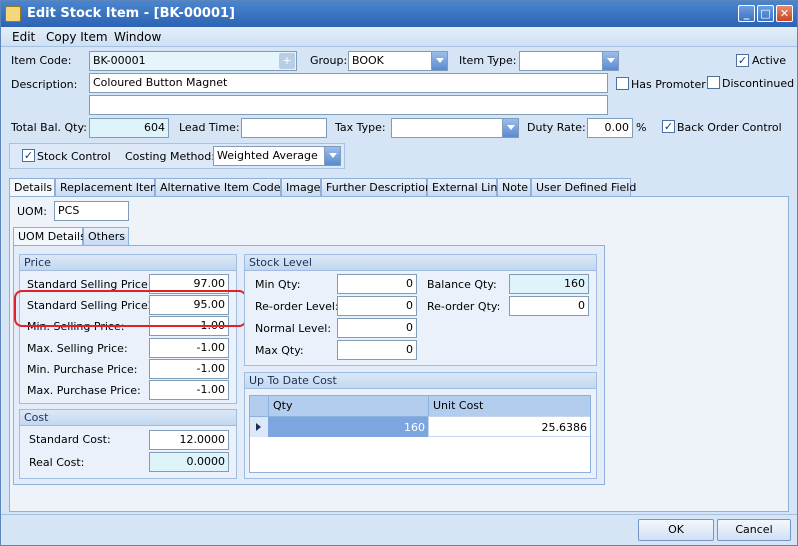 The width and height of the screenshot is (798, 546). What do you see at coordinates (259, 406) in the screenshot?
I see `grid-corner` at bounding box center [259, 406].